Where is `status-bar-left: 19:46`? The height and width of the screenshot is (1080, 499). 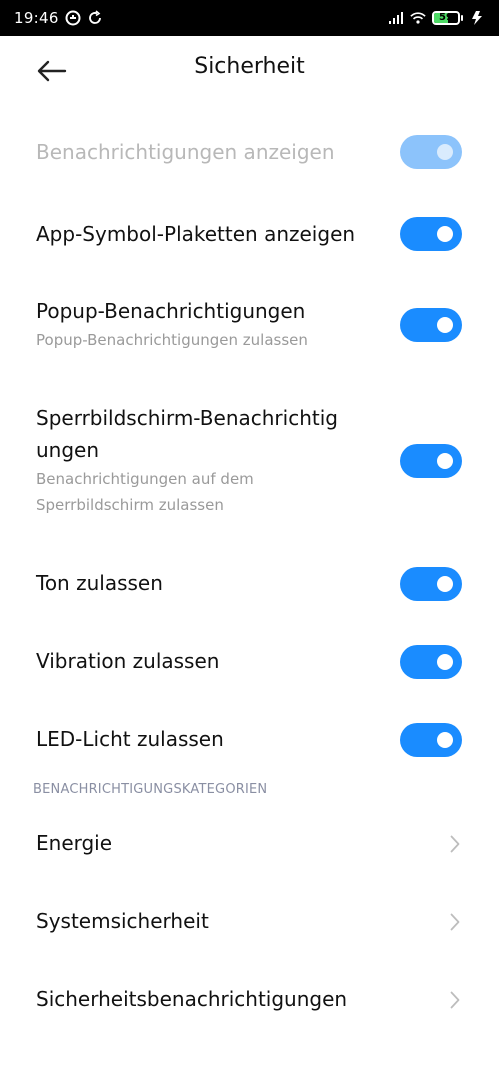 status-bar-left: 19:46 is located at coordinates (58, 18).